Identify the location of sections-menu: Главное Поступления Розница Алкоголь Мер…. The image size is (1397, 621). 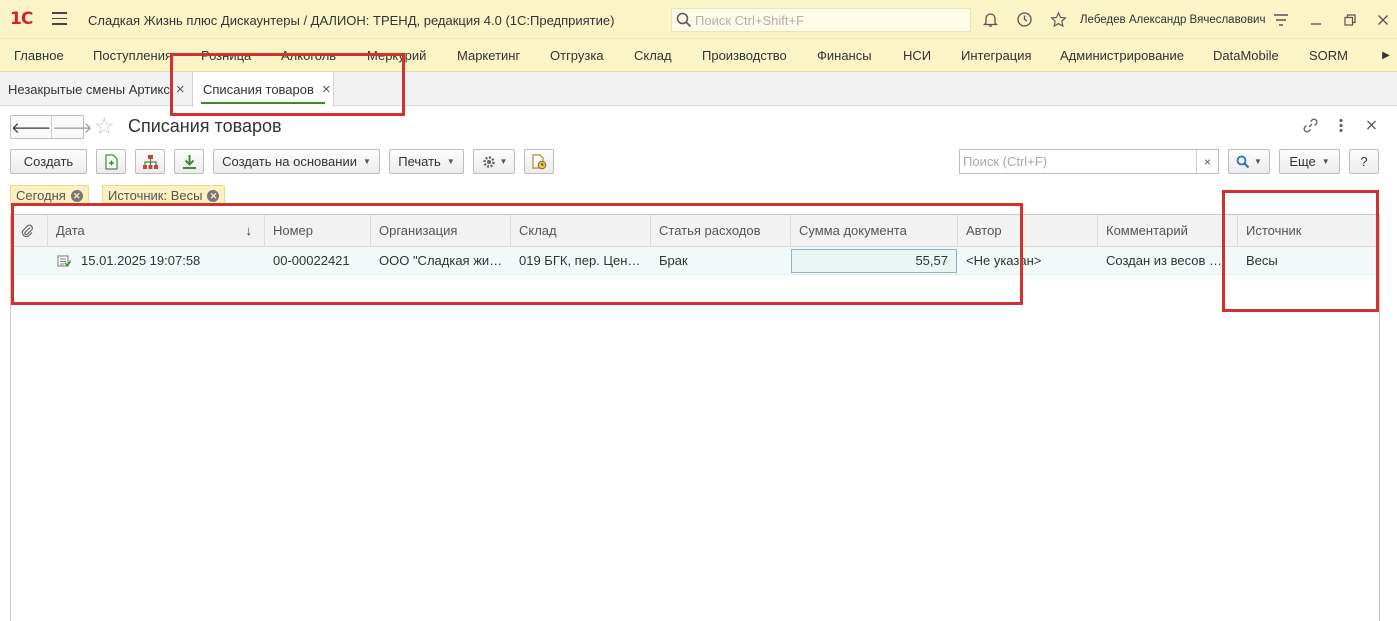
(698, 55).